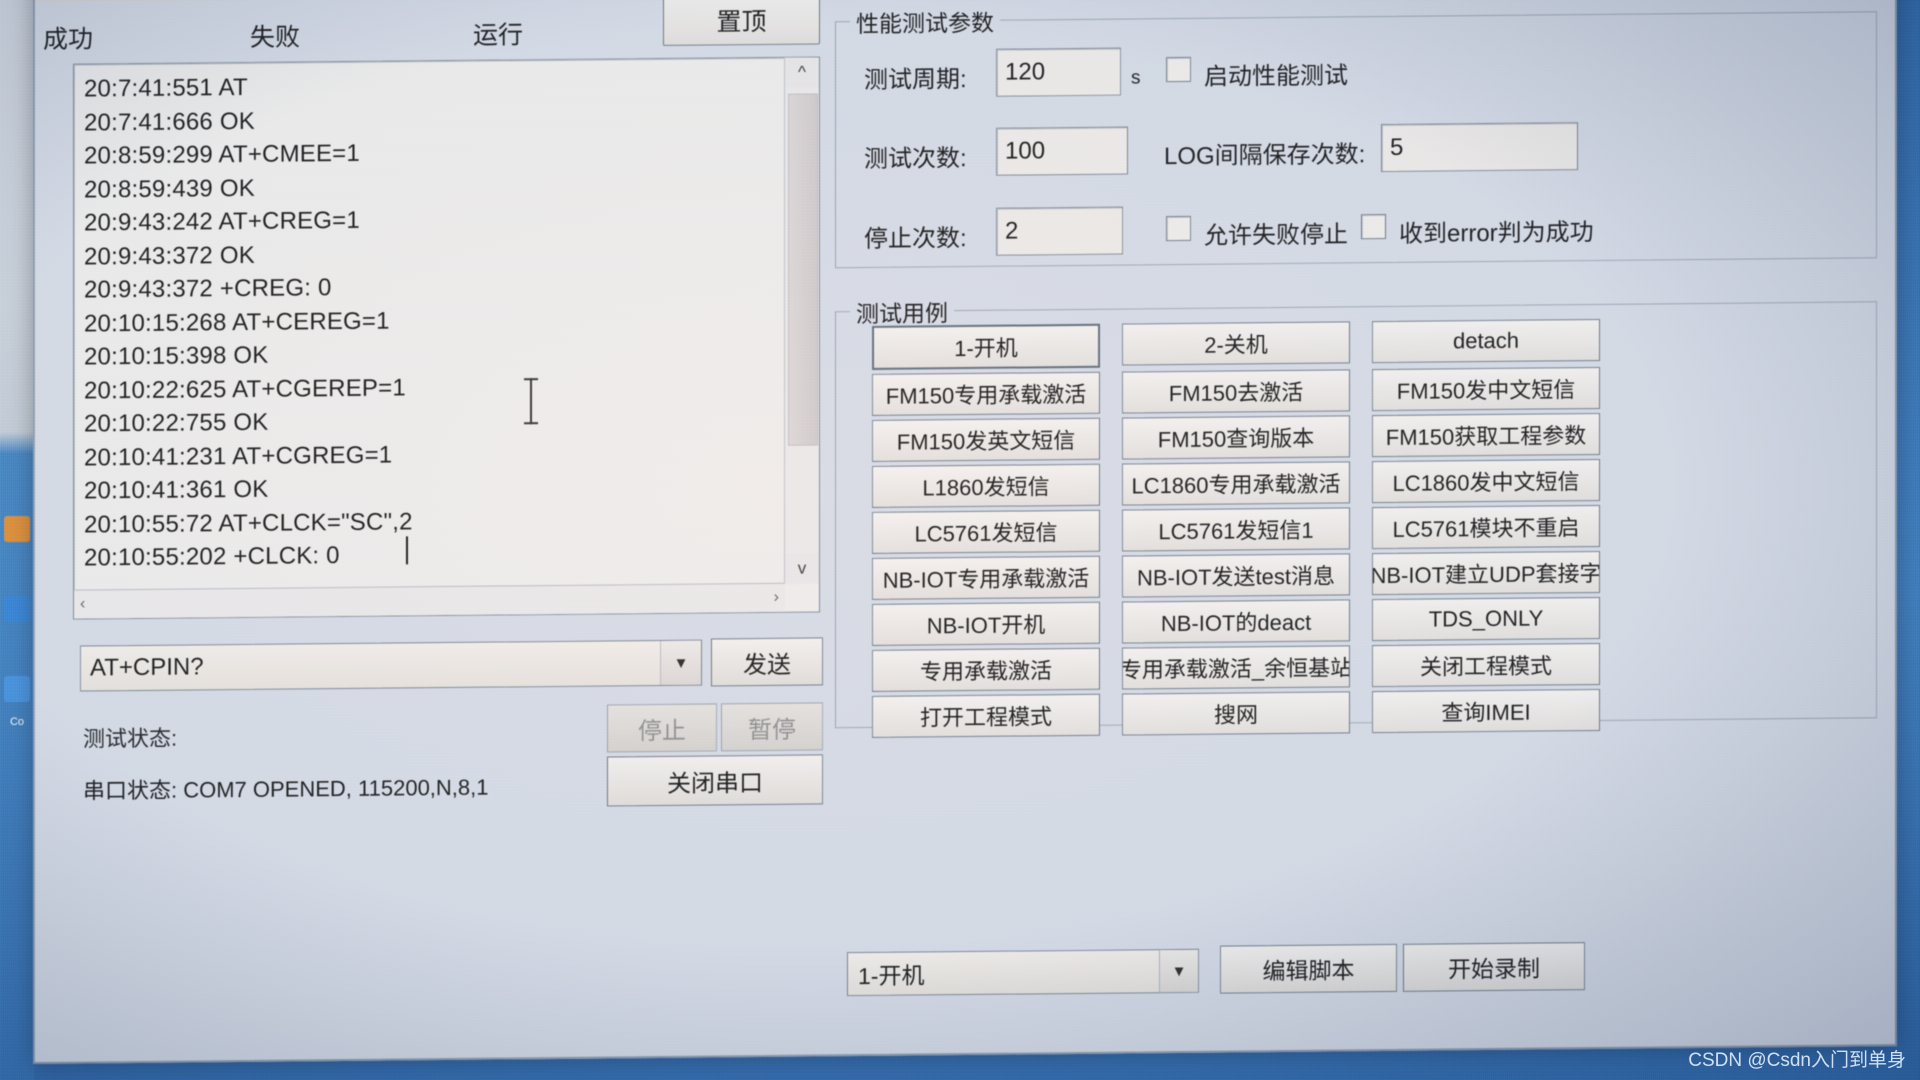 The width and height of the screenshot is (1920, 1080). Describe the element at coordinates (915, 159) in the screenshot. I see `test-count-label: 测试次数:` at that location.